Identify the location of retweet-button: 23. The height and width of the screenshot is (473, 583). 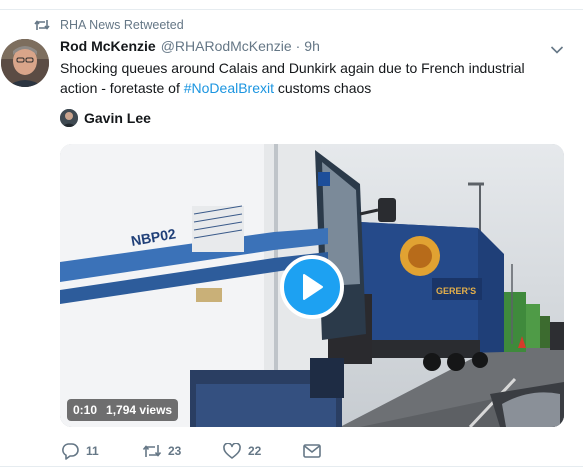
(161, 451).